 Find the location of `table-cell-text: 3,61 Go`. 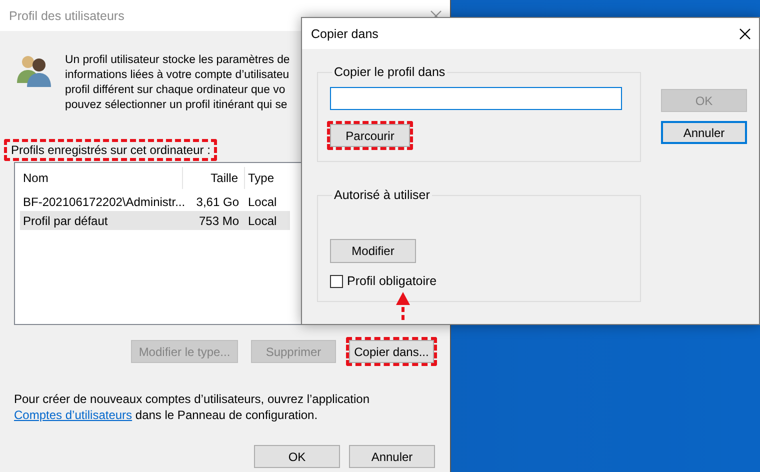

table-cell-text: 3,61 Go is located at coordinates (217, 201).